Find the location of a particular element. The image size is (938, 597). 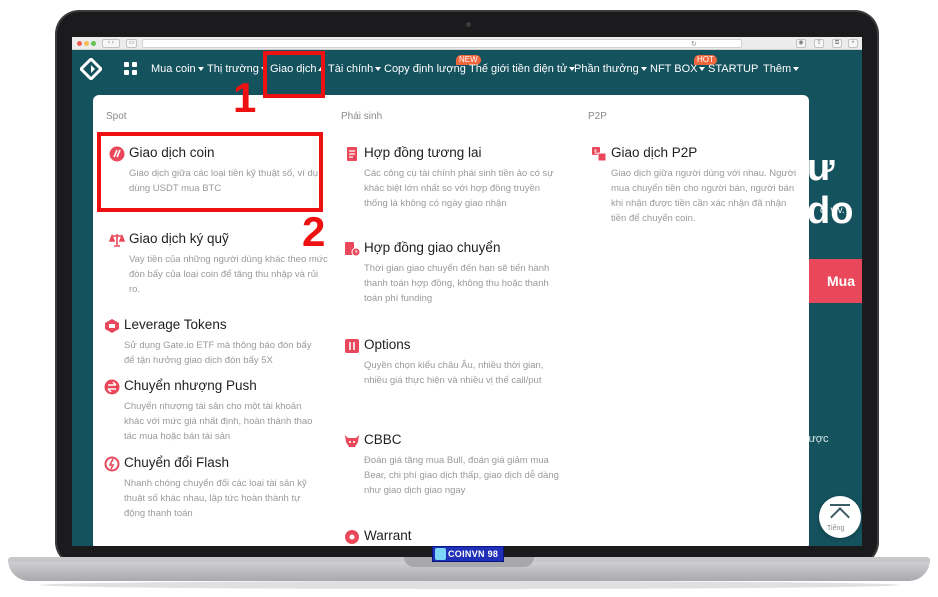

hero-subtext: c, v.v. is located at coordinates (832, 210).